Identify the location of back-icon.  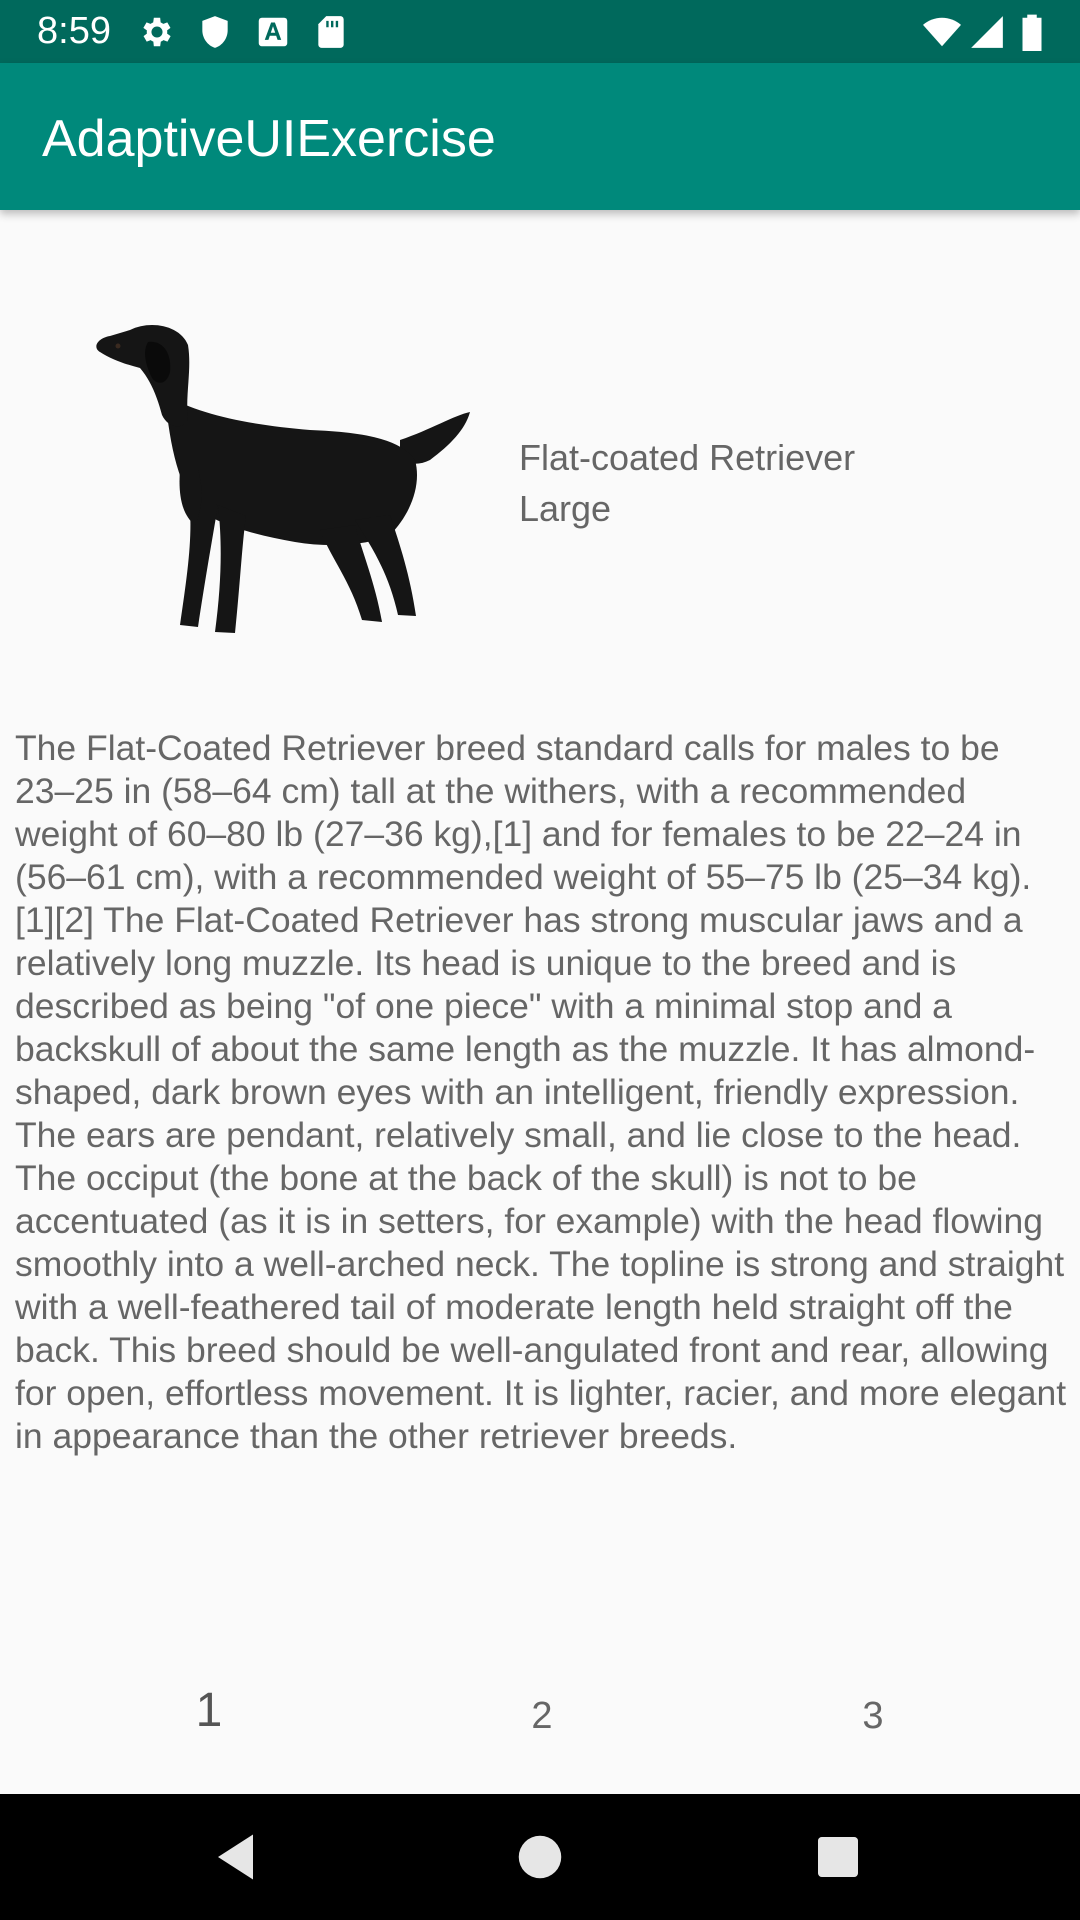
(238, 1857).